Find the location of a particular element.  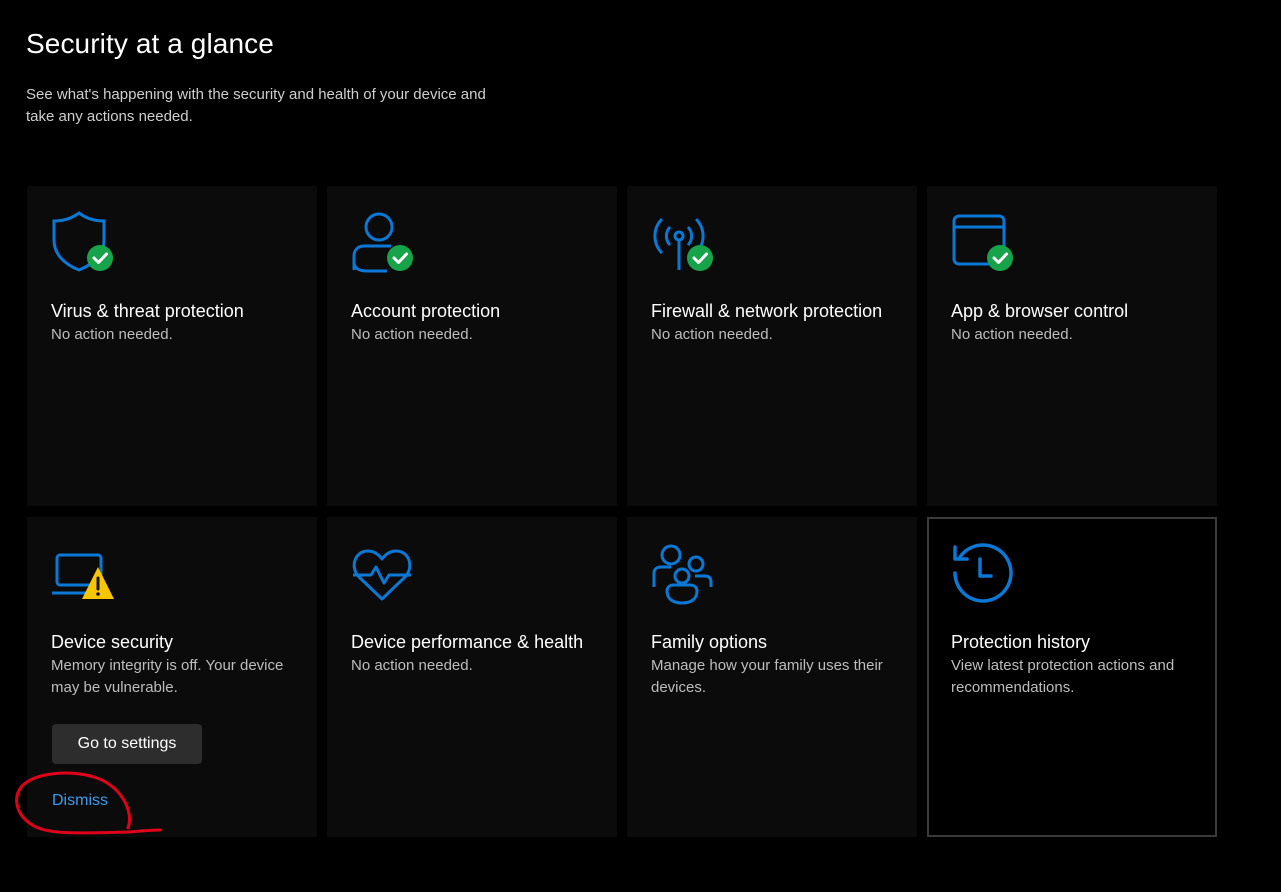

laptop-icon is located at coordinates (83, 576).